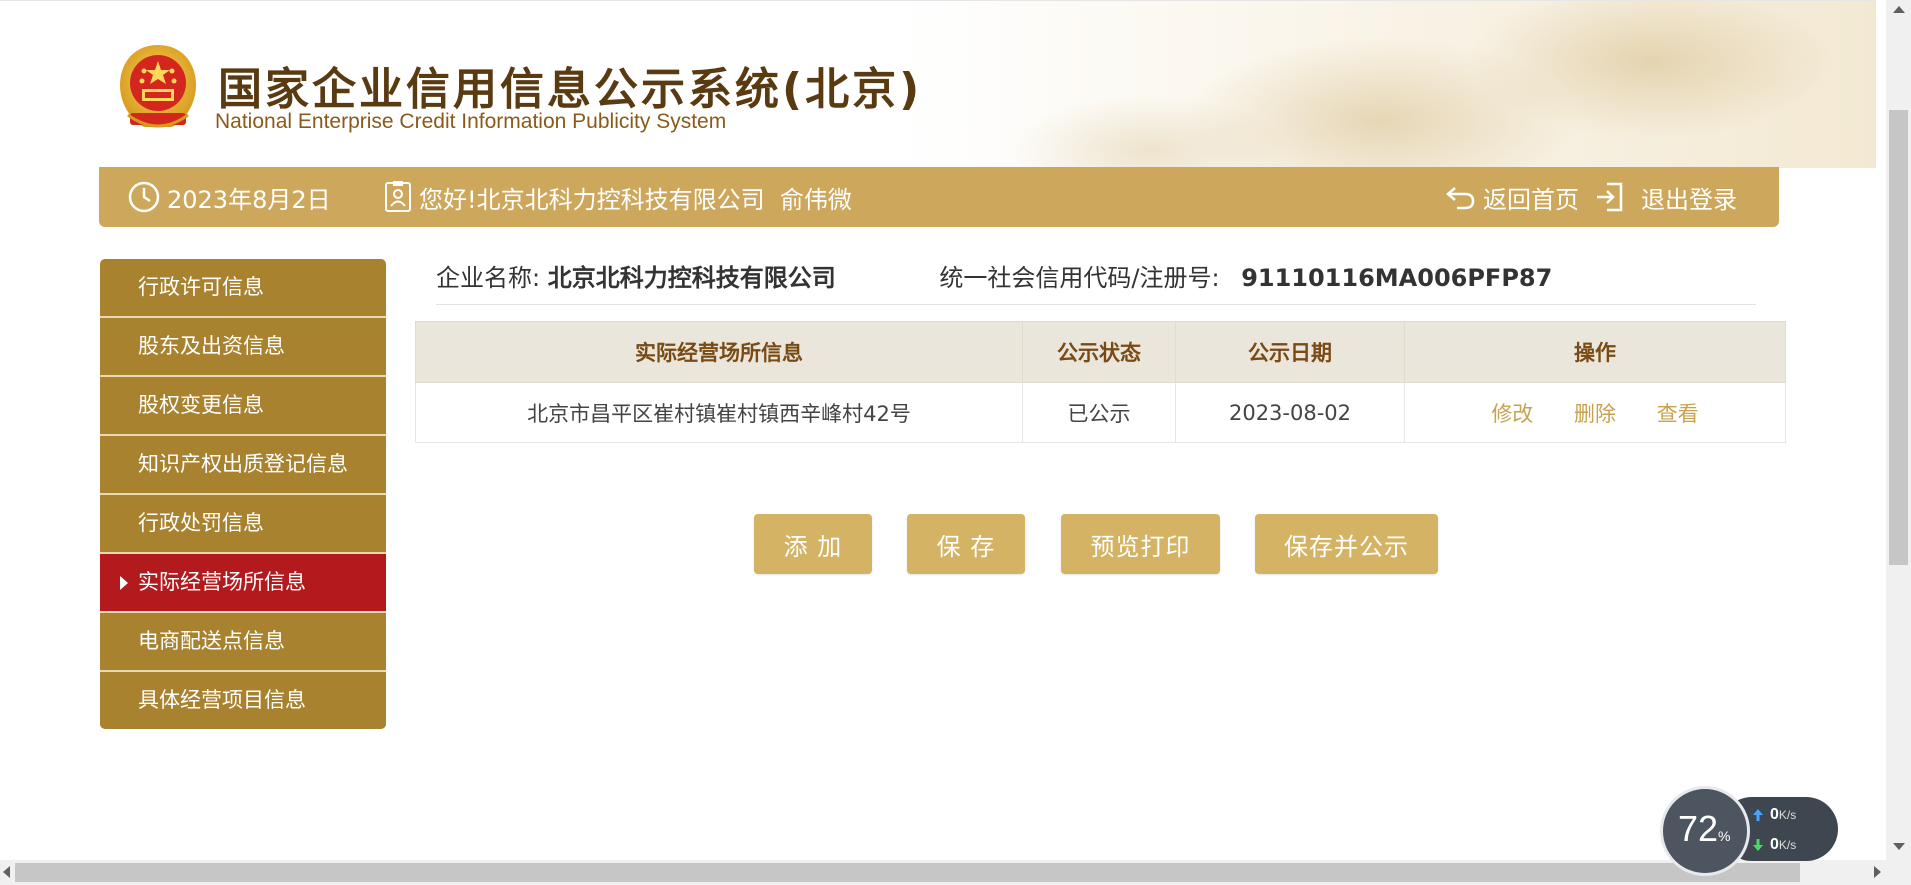 The width and height of the screenshot is (1911, 885). What do you see at coordinates (144, 197) in the screenshot?
I see `clock-icon` at bounding box center [144, 197].